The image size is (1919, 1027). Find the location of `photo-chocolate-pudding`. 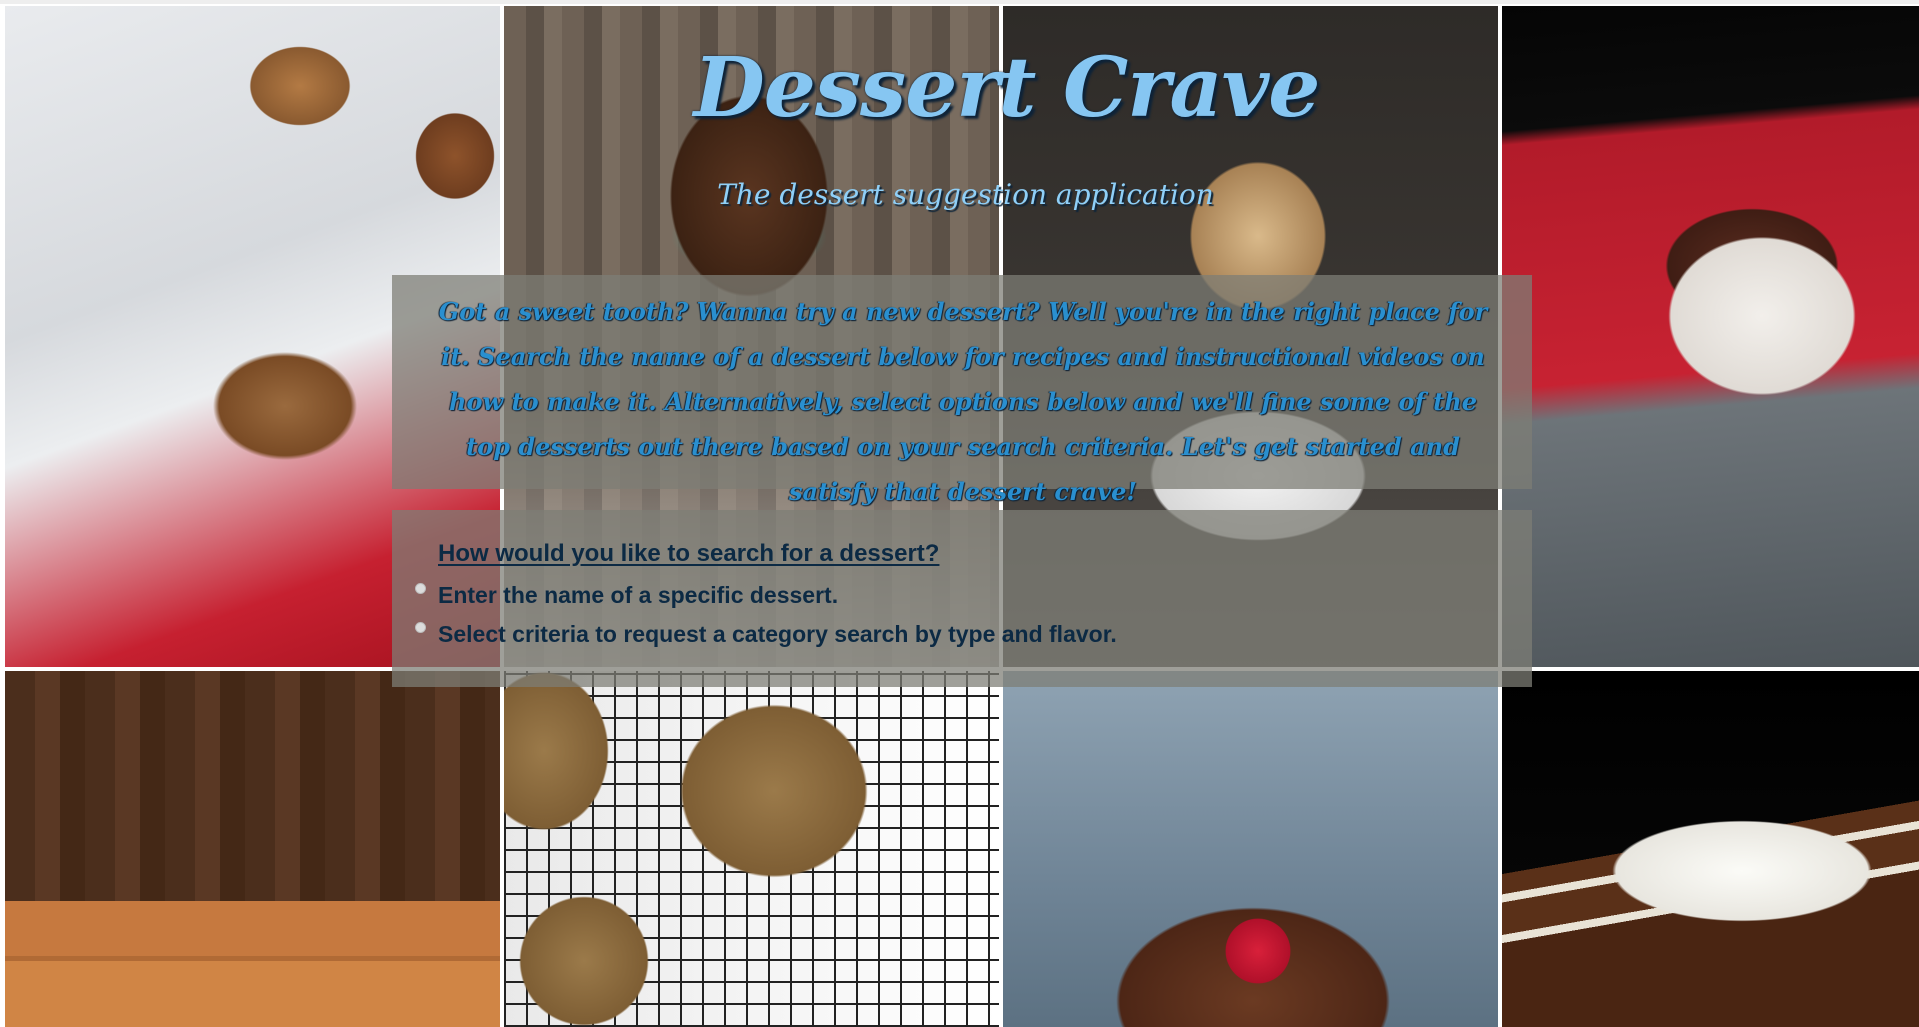

photo-chocolate-pudding is located at coordinates (1250, 849).